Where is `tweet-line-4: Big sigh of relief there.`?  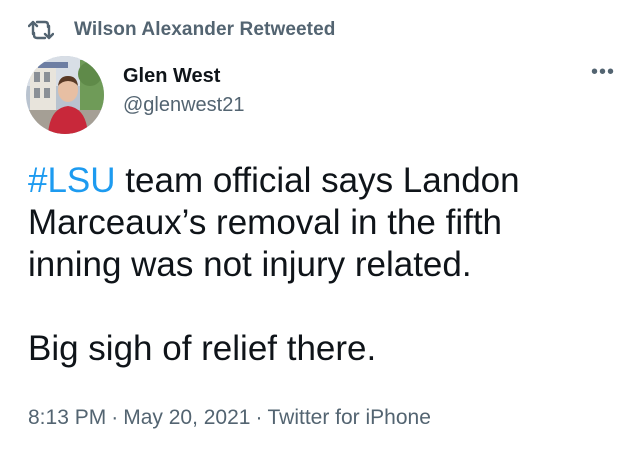
tweet-line-4: Big sigh of relief there. is located at coordinates (202, 348).